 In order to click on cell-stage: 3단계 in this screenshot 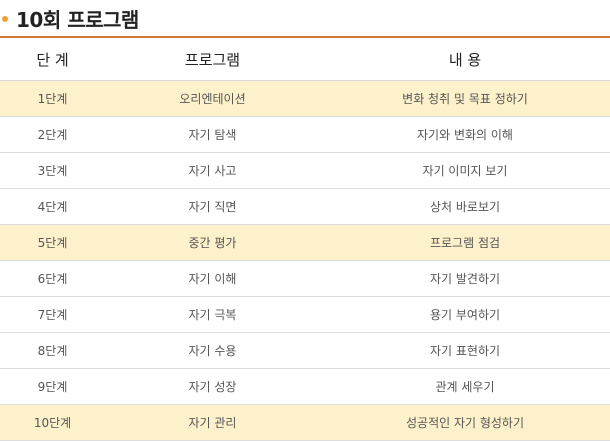, I will do `click(52, 170)`.